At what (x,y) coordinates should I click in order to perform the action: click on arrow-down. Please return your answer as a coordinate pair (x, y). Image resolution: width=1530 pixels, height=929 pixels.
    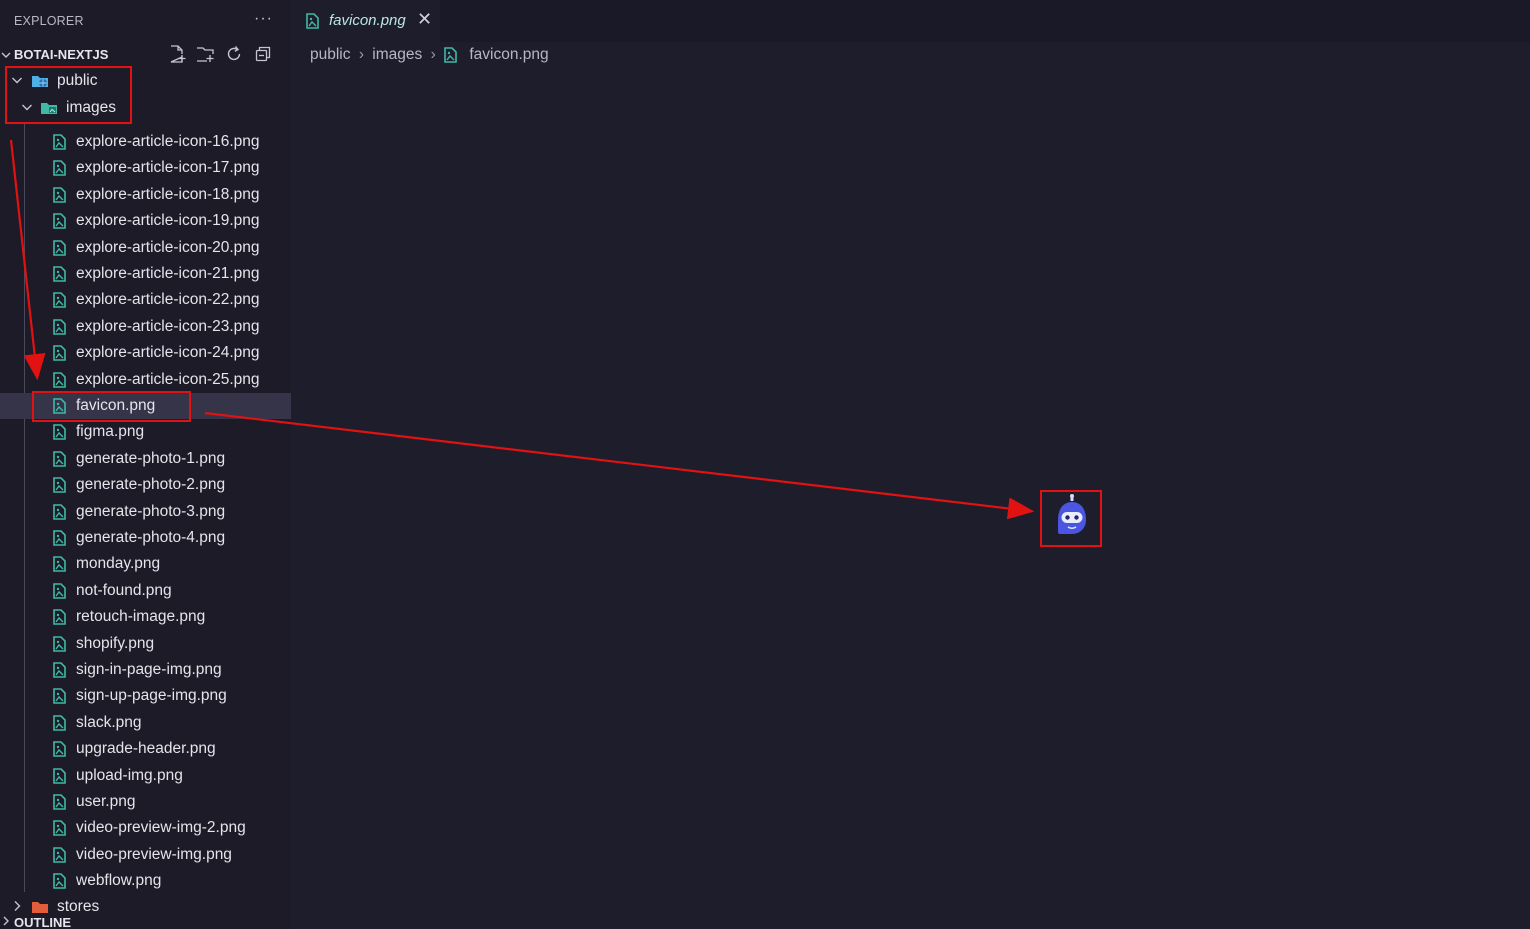
    Looking at the image, I should click on (27, 260).